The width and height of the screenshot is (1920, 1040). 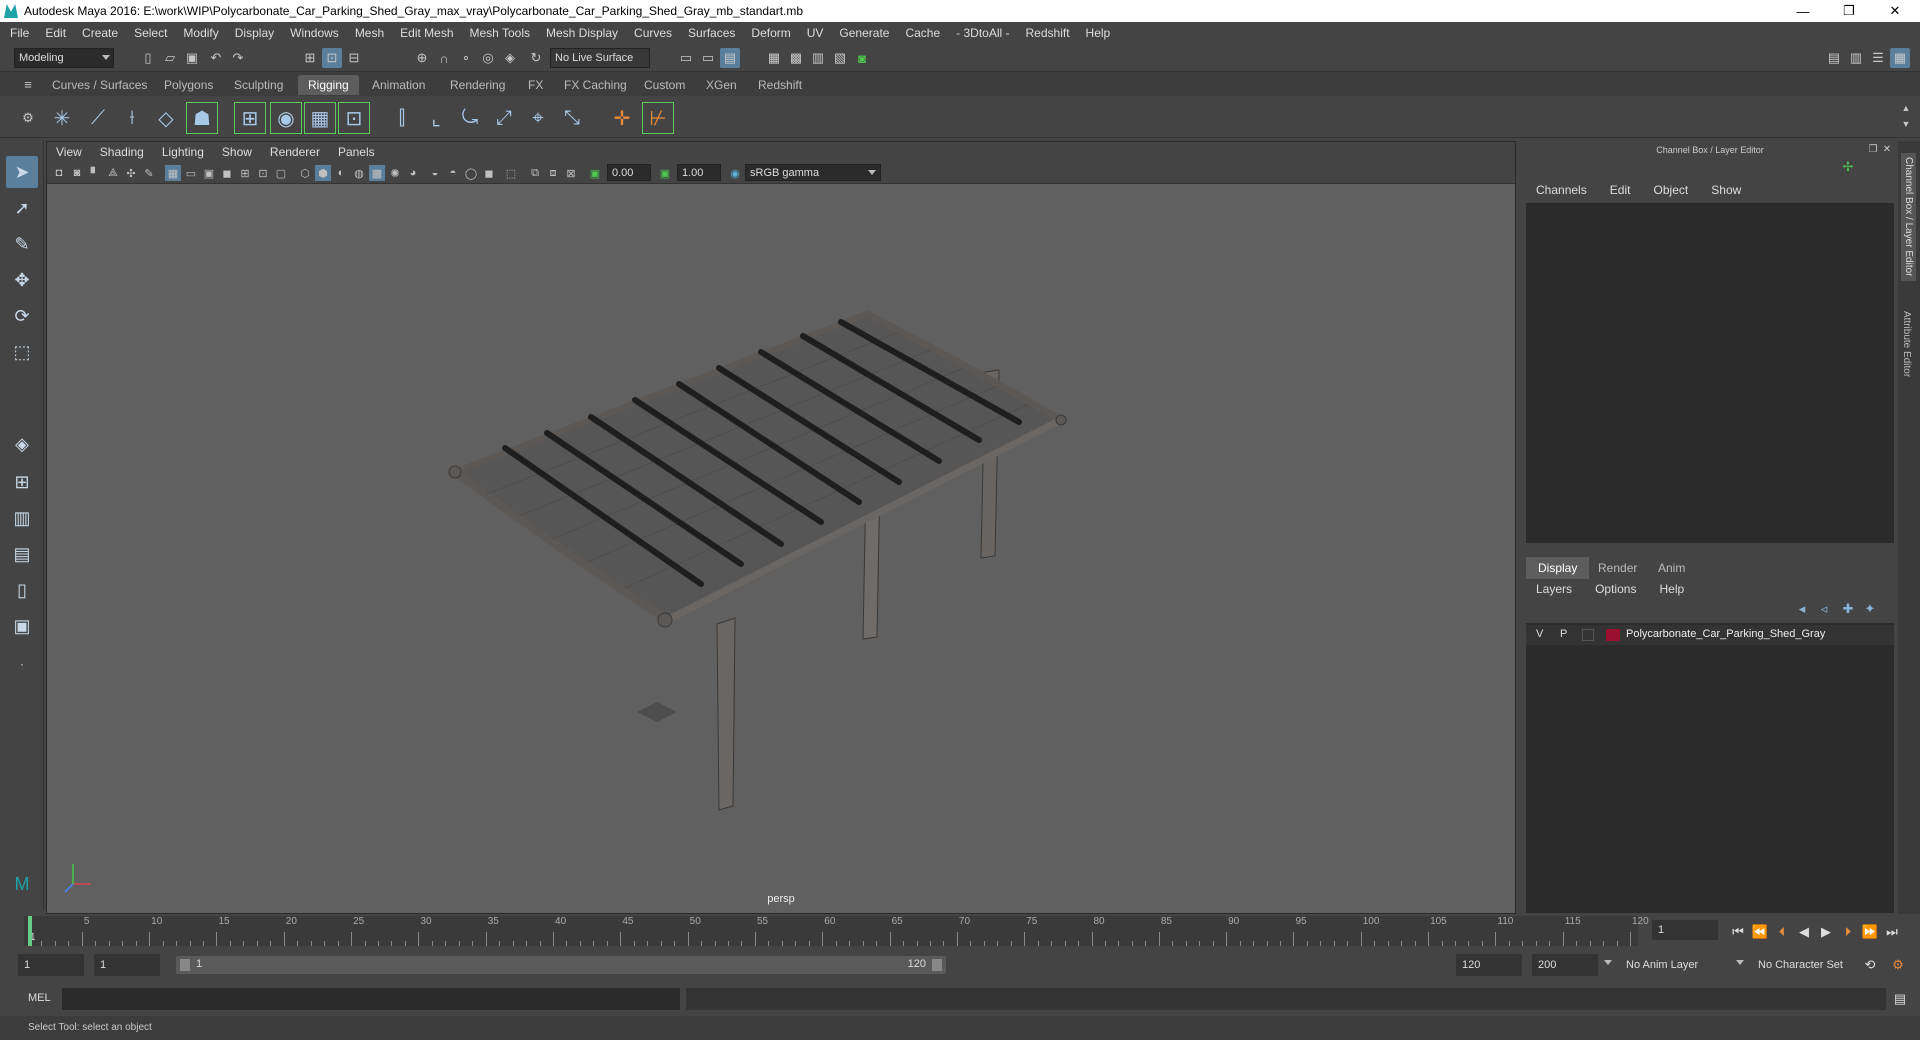 What do you see at coordinates (553, 173) in the screenshot?
I see `xray-joints-icon: ⧈` at bounding box center [553, 173].